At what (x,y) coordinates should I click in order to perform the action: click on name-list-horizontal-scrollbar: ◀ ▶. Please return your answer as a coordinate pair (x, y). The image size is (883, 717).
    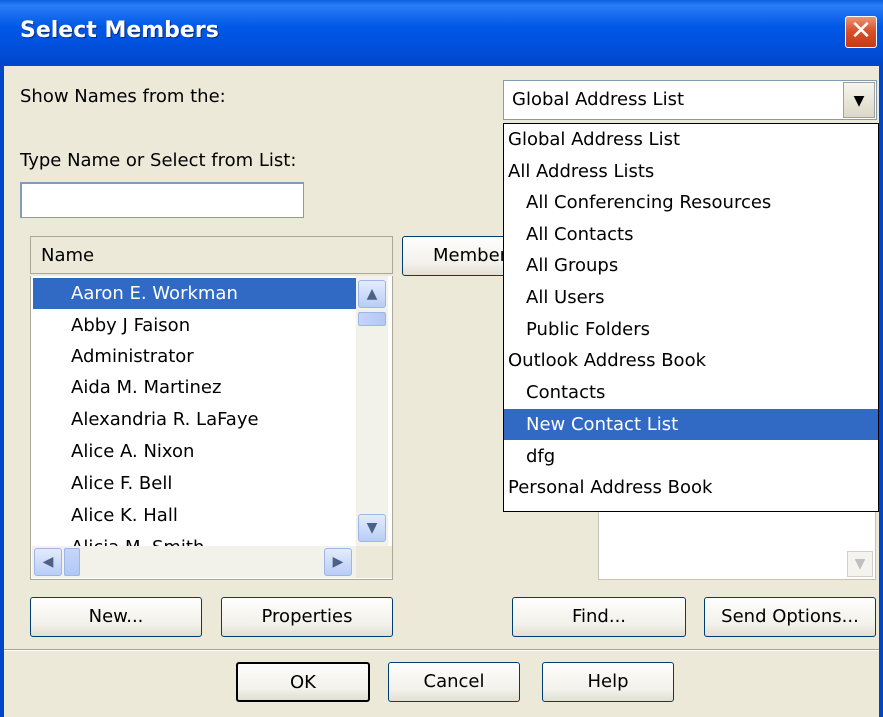
    Looking at the image, I should click on (194, 562).